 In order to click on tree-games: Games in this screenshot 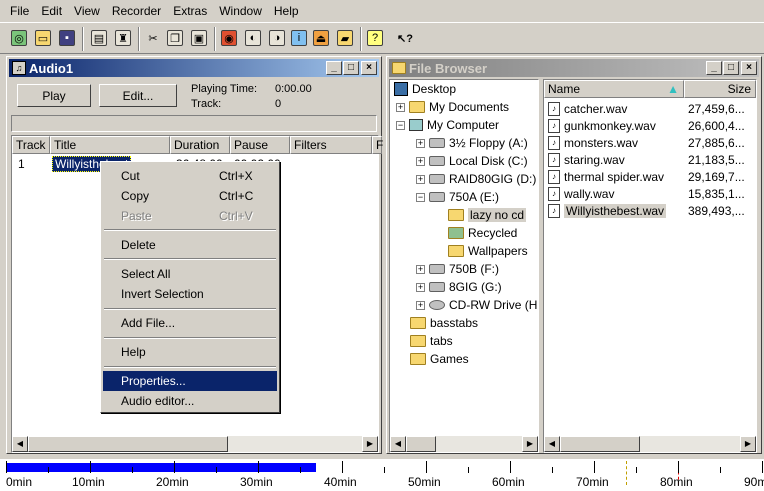, I will do `click(439, 359)`.